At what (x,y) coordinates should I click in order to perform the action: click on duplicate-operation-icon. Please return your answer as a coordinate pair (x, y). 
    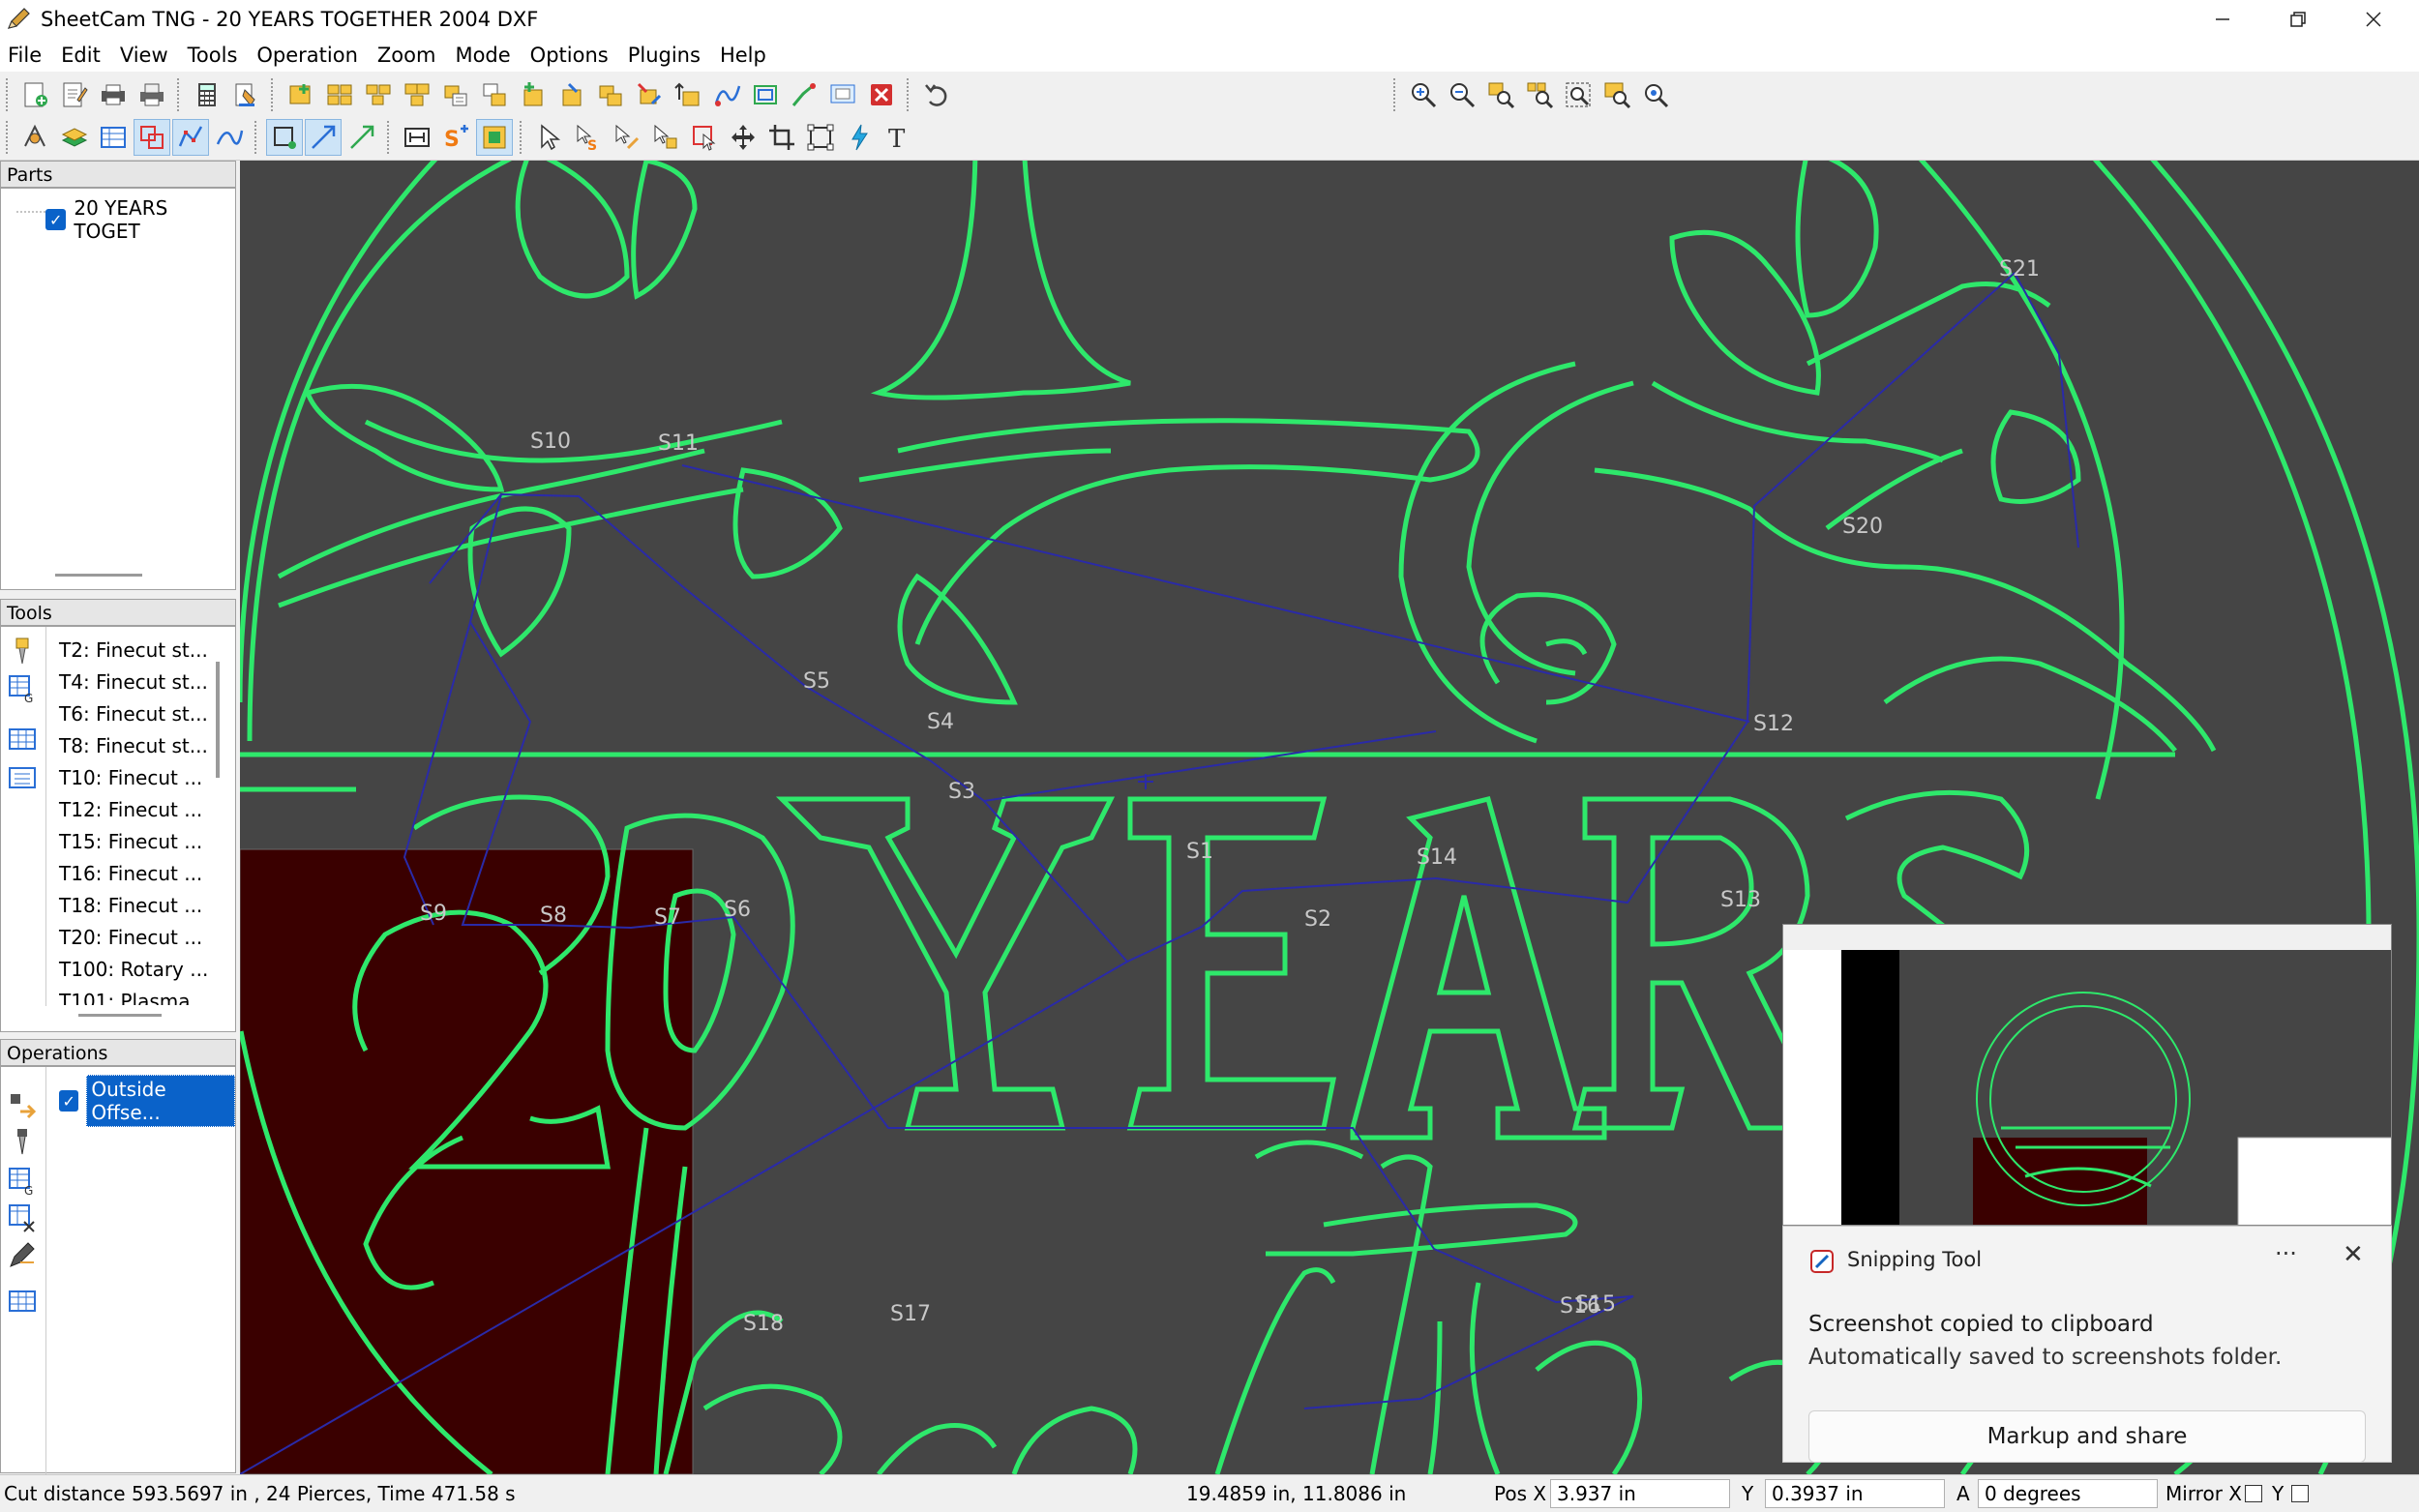
    Looking at the image, I should click on (611, 95).